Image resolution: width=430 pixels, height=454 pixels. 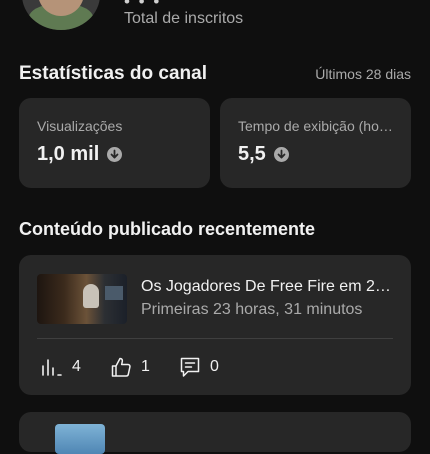 What do you see at coordinates (91, 296) in the screenshot?
I see `thumbnail-figure` at bounding box center [91, 296].